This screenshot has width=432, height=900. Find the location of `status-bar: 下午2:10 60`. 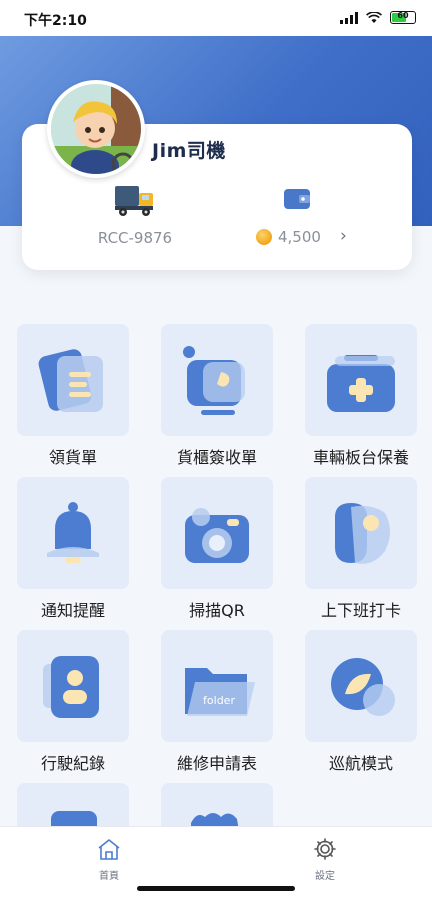

status-bar: 下午2:10 60 is located at coordinates (216, 18).